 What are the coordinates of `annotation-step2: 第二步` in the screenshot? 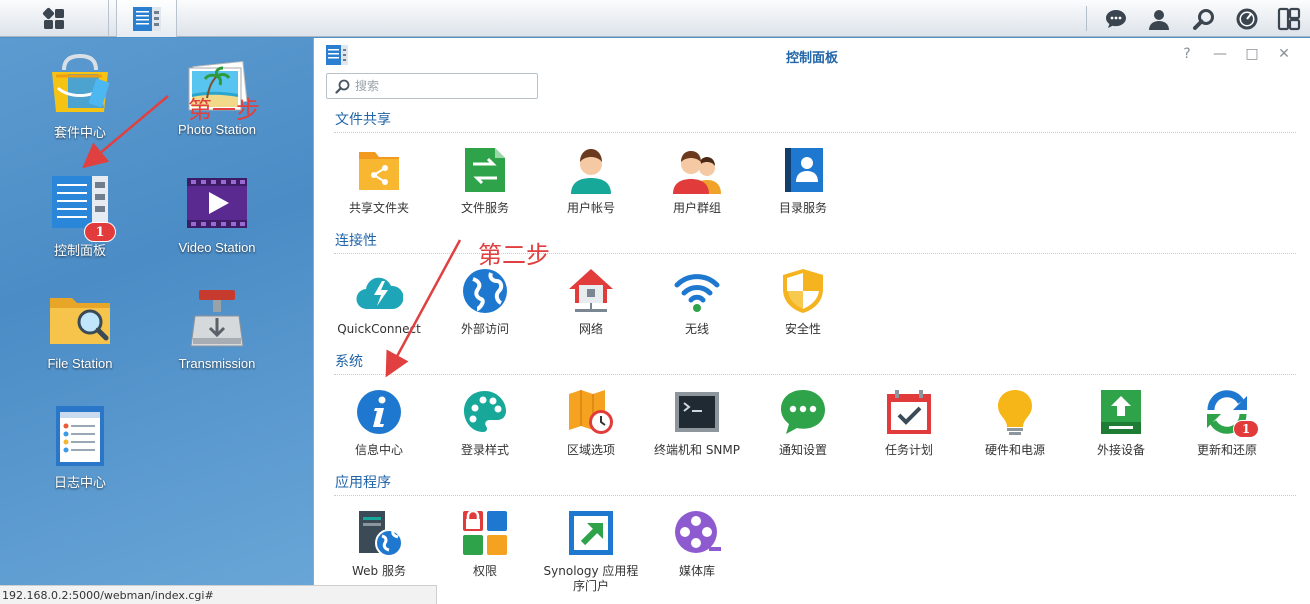 It's located at (514, 255).